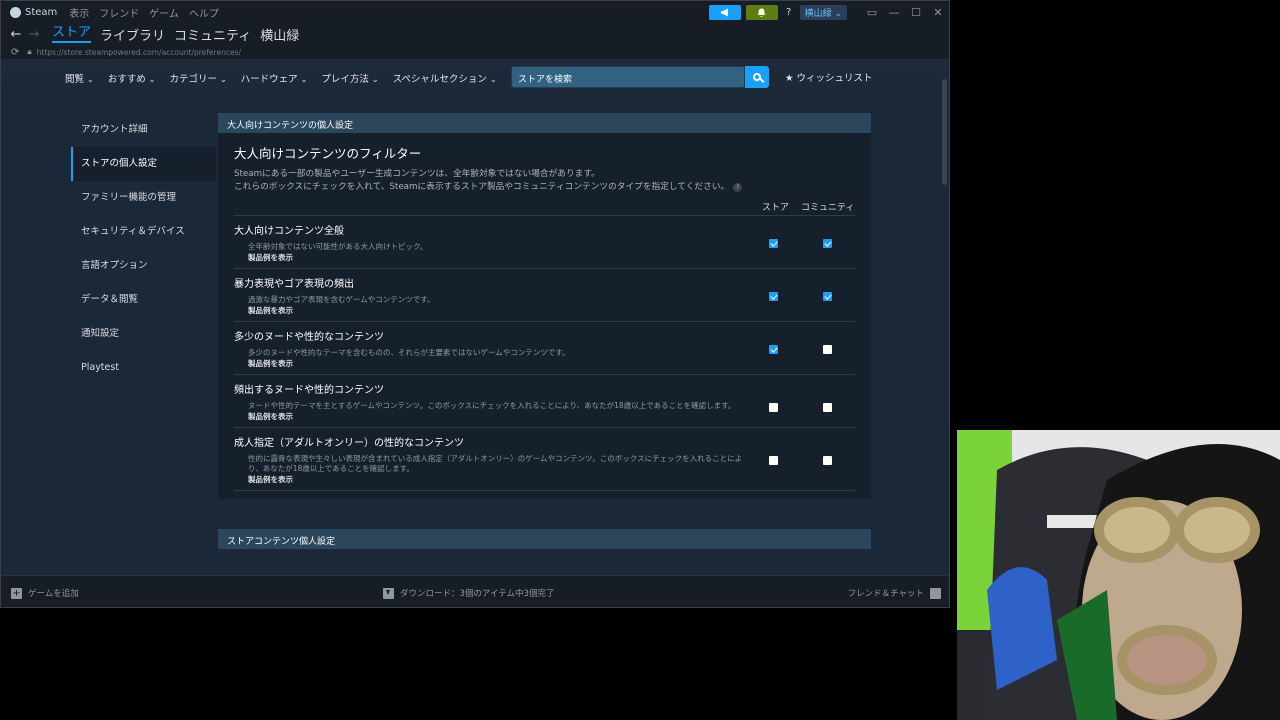 This screenshot has height=720, width=1280. I want to click on downloads-status: ダウンロード：3個のアイテム中3個完了, so click(468, 593).